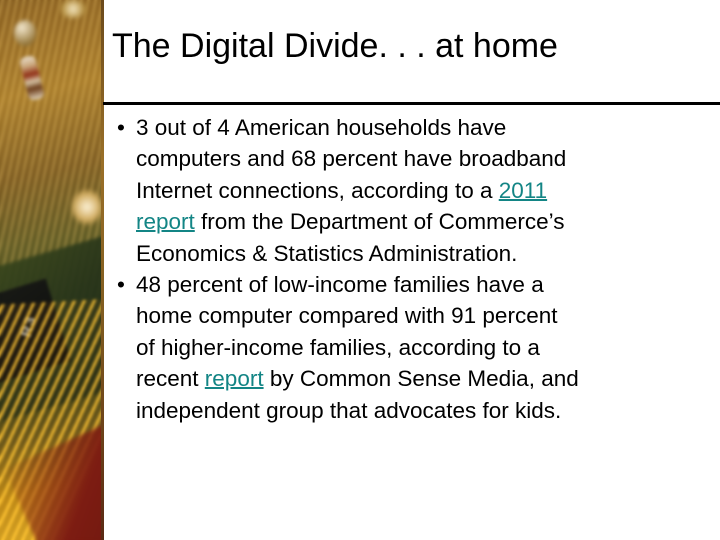 The height and width of the screenshot is (540, 720). I want to click on text-run: home computer compared with 91 percent, so click(347, 316).